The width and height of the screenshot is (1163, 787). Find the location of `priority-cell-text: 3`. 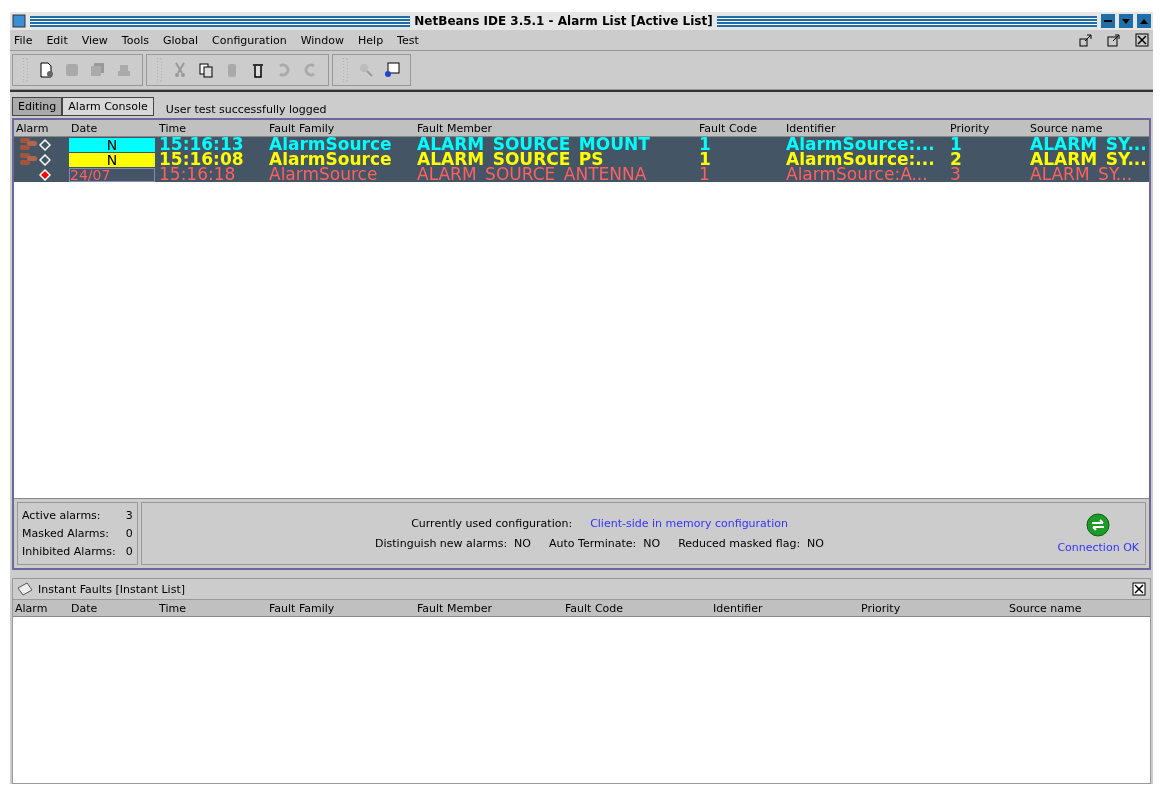

priority-cell-text: 3 is located at coordinates (955, 174).